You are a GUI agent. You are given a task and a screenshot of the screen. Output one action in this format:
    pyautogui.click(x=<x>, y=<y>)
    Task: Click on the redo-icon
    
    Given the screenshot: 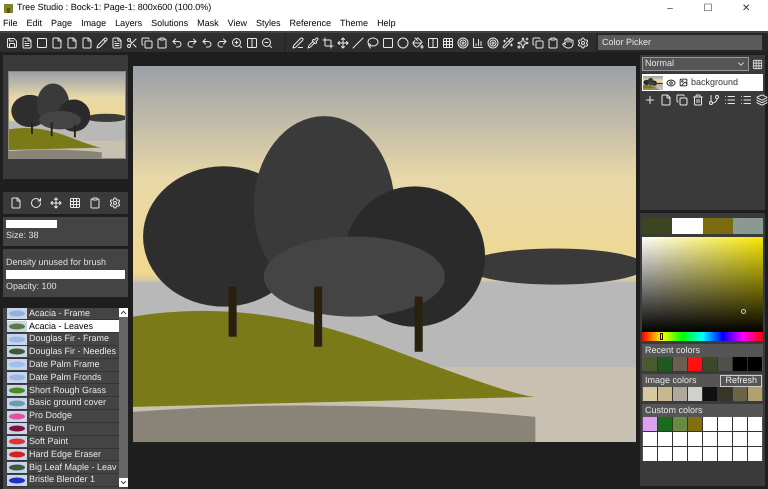 What is the action you would take?
    pyautogui.click(x=222, y=42)
    